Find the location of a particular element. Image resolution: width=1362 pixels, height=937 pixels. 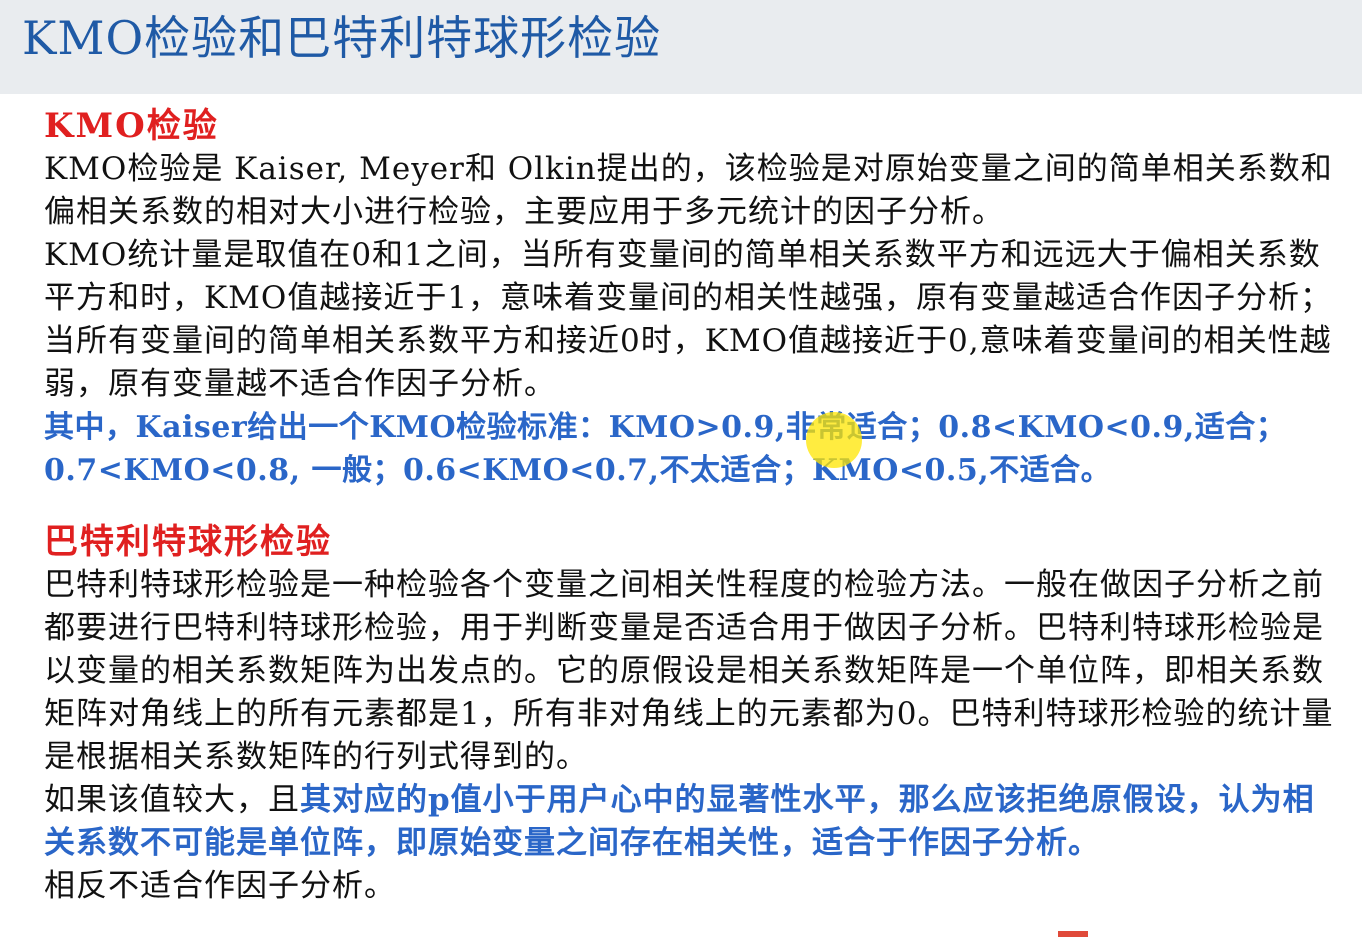

bartlett-tail-text: 相反不适合作因子分析。 is located at coordinates (220, 886).